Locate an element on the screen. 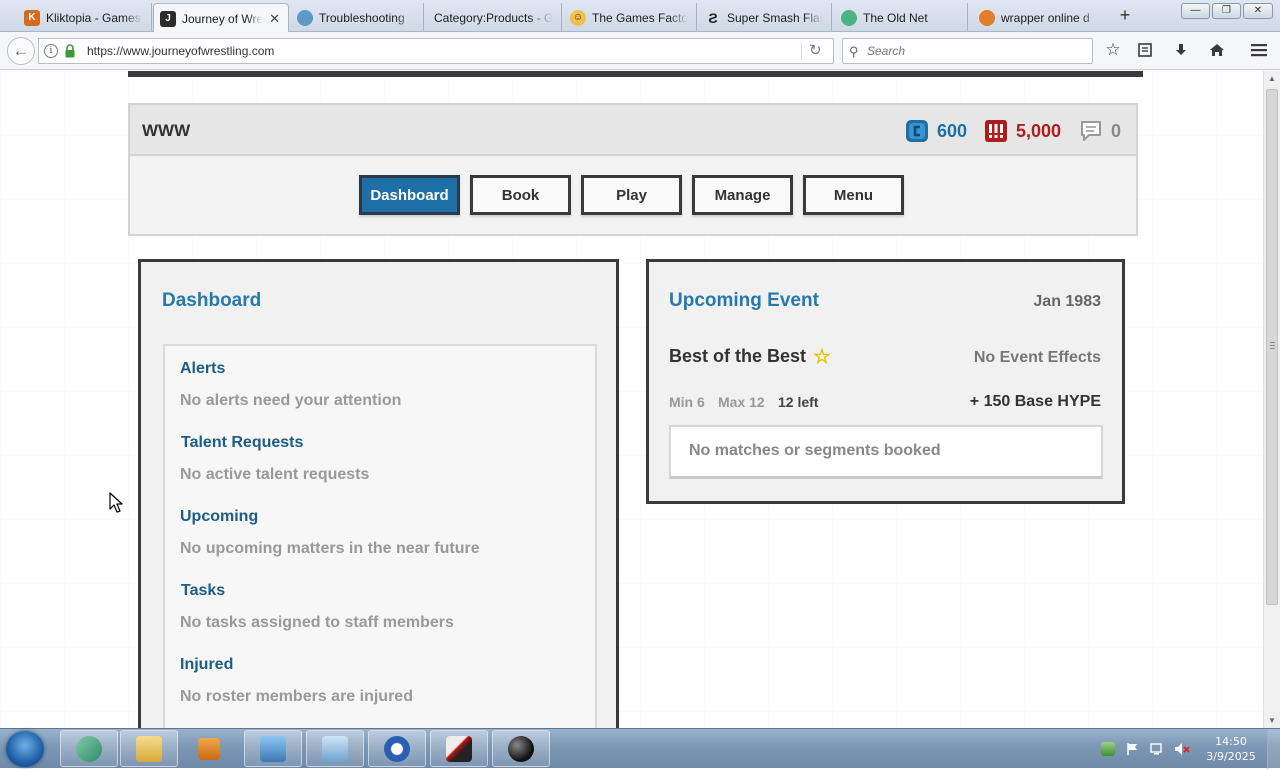 The width and height of the screenshot is (1280, 769). taskbar-app-gamefactory is located at coordinates (397, 748).